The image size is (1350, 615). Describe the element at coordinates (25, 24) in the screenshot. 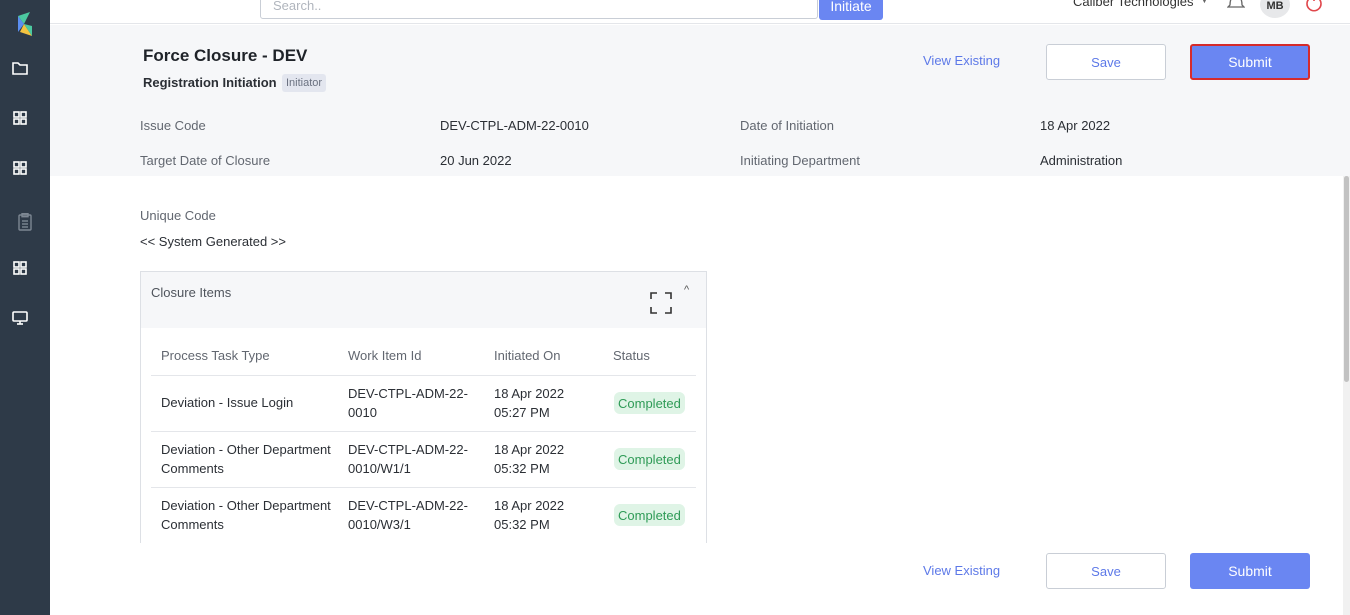

I see `app-logo-icon` at that location.